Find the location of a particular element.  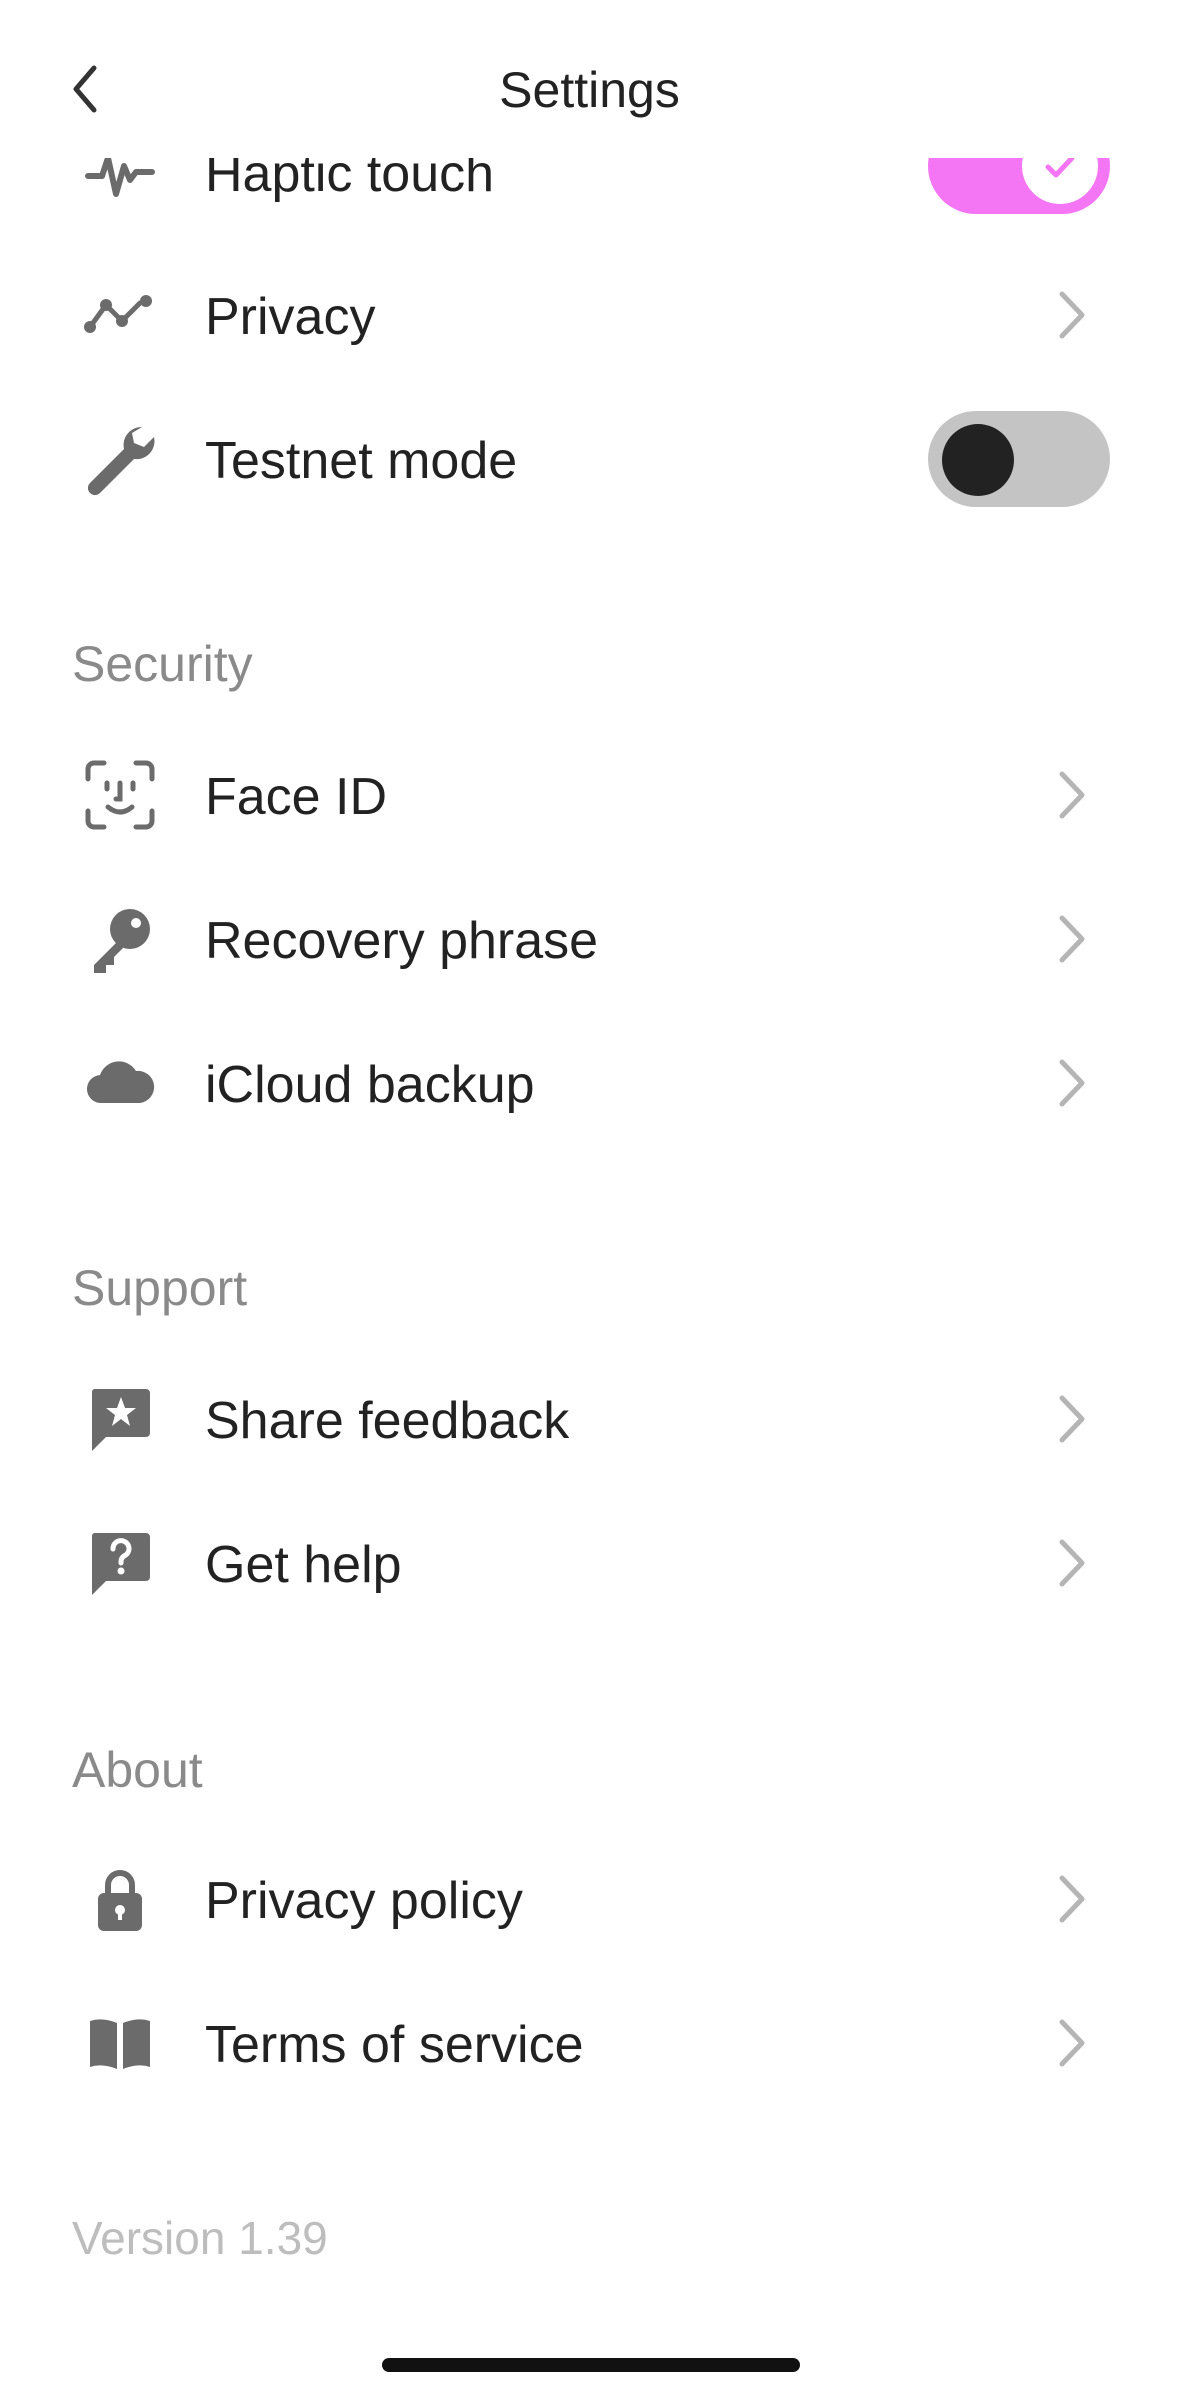

row-recovery-phrase: Recovery phrase is located at coordinates (589, 939).